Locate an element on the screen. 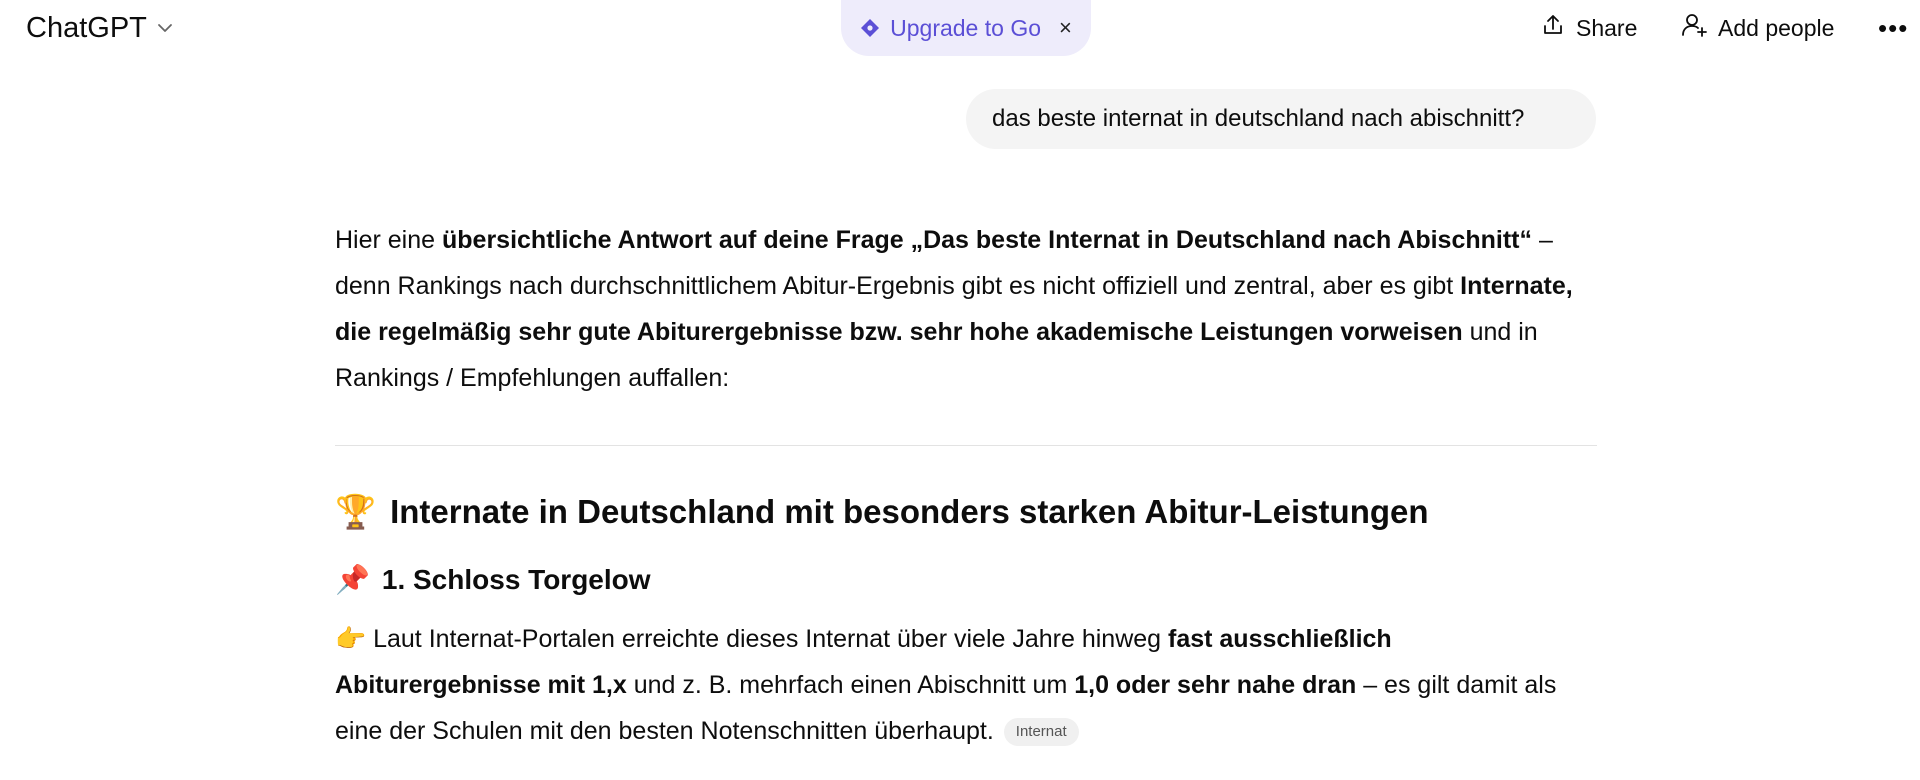 The height and width of the screenshot is (780, 1920). source-chip: Internat is located at coordinates (1041, 732).